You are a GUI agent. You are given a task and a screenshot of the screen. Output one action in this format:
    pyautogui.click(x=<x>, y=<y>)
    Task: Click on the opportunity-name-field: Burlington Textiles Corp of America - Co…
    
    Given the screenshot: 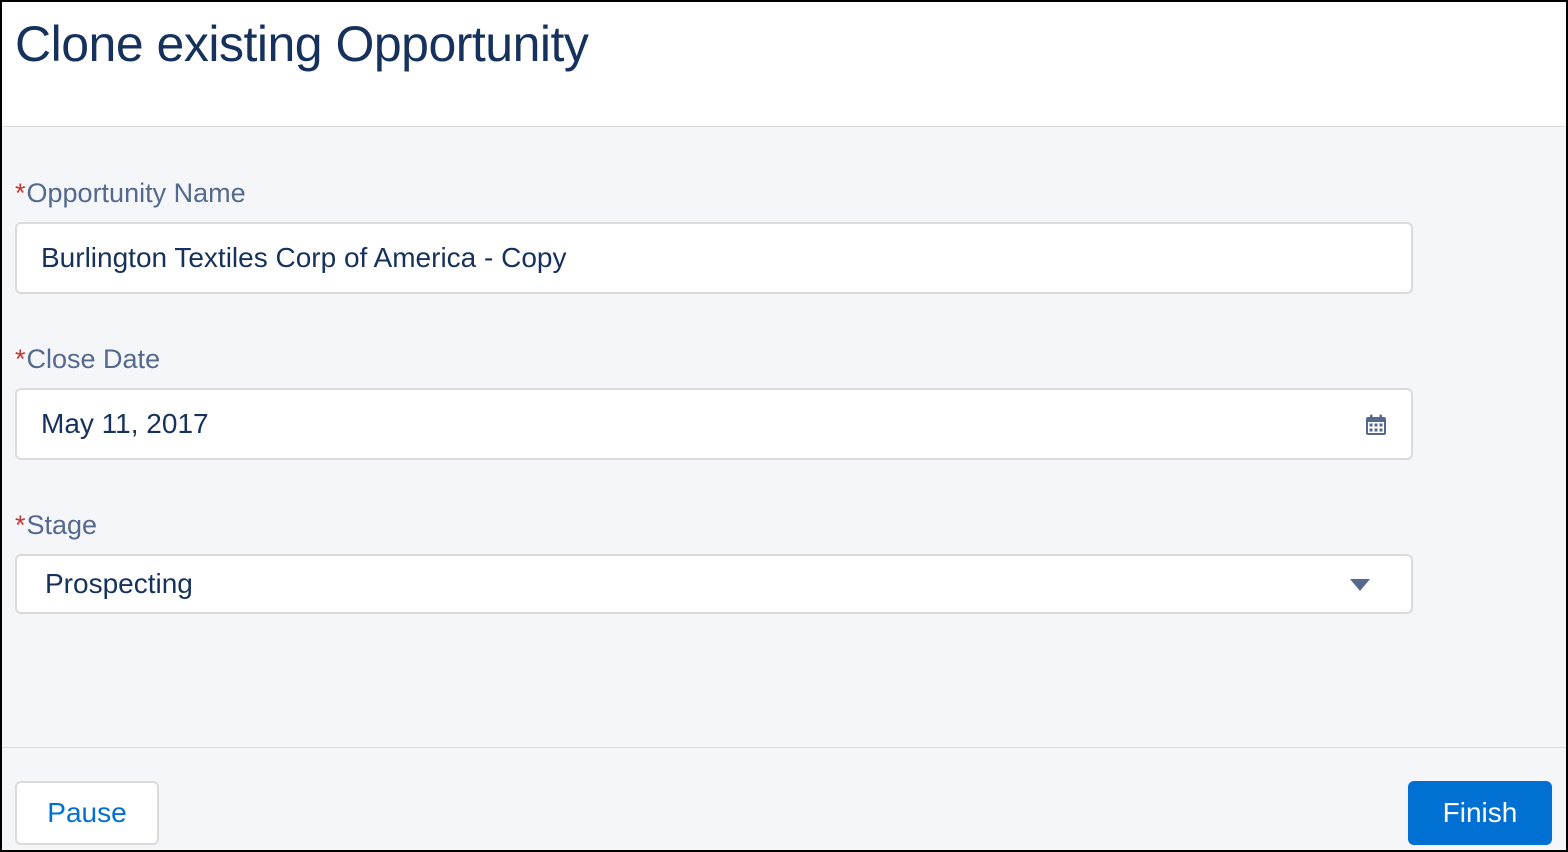 What is the action you would take?
    pyautogui.click(x=714, y=258)
    